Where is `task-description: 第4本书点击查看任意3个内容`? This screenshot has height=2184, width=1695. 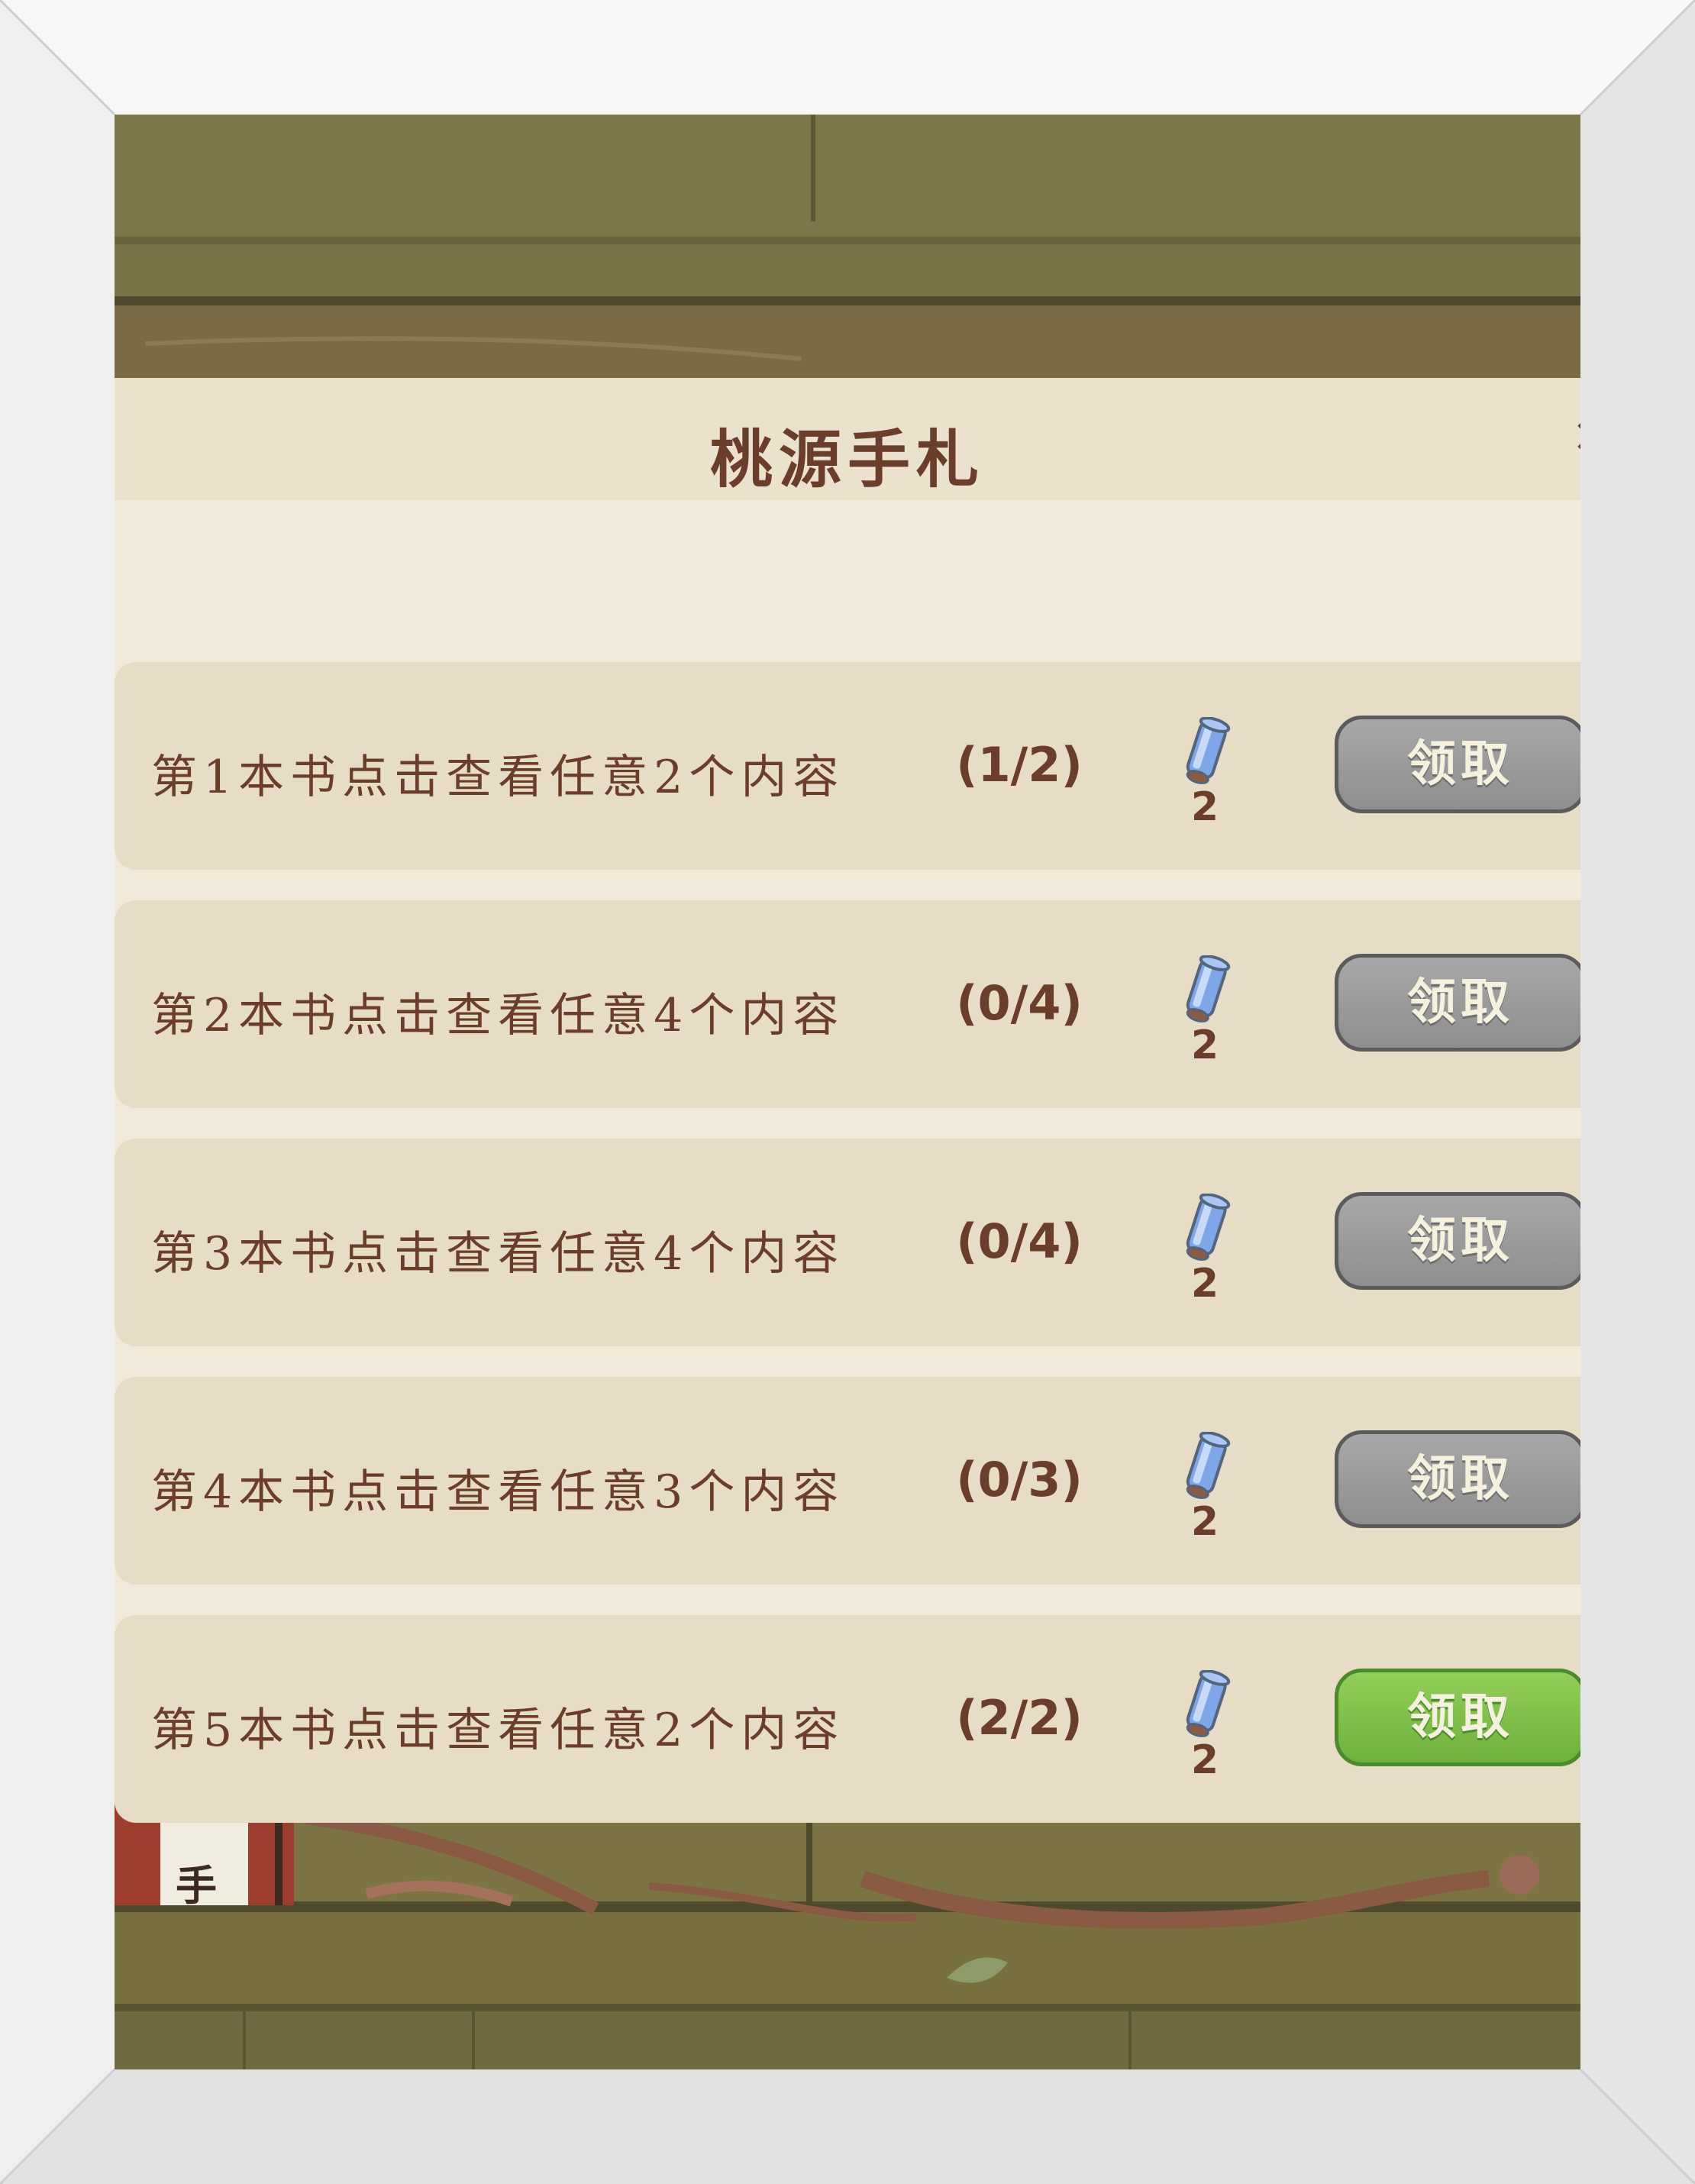 task-description: 第4本书点击查看任意3个内容 is located at coordinates (498, 1492).